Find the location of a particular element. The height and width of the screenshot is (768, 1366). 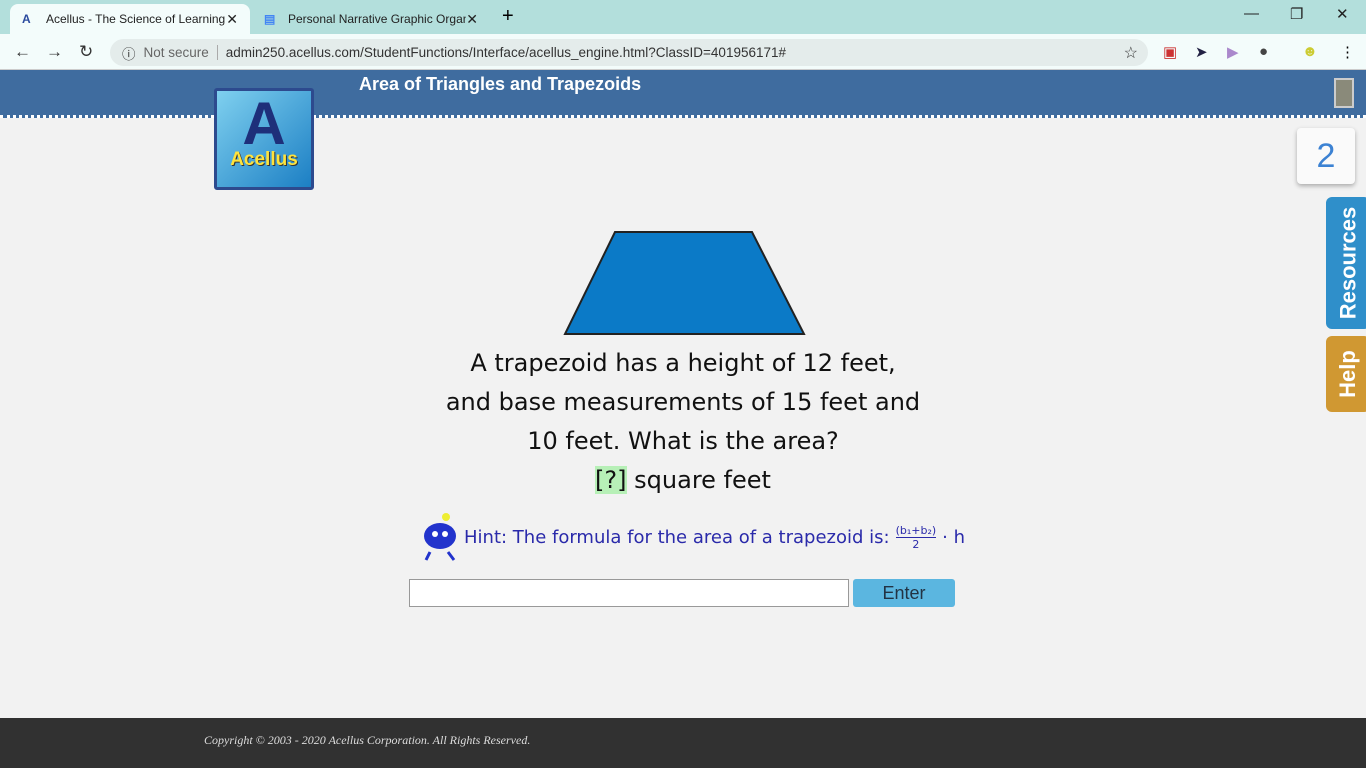

answer-input is located at coordinates (629, 593).